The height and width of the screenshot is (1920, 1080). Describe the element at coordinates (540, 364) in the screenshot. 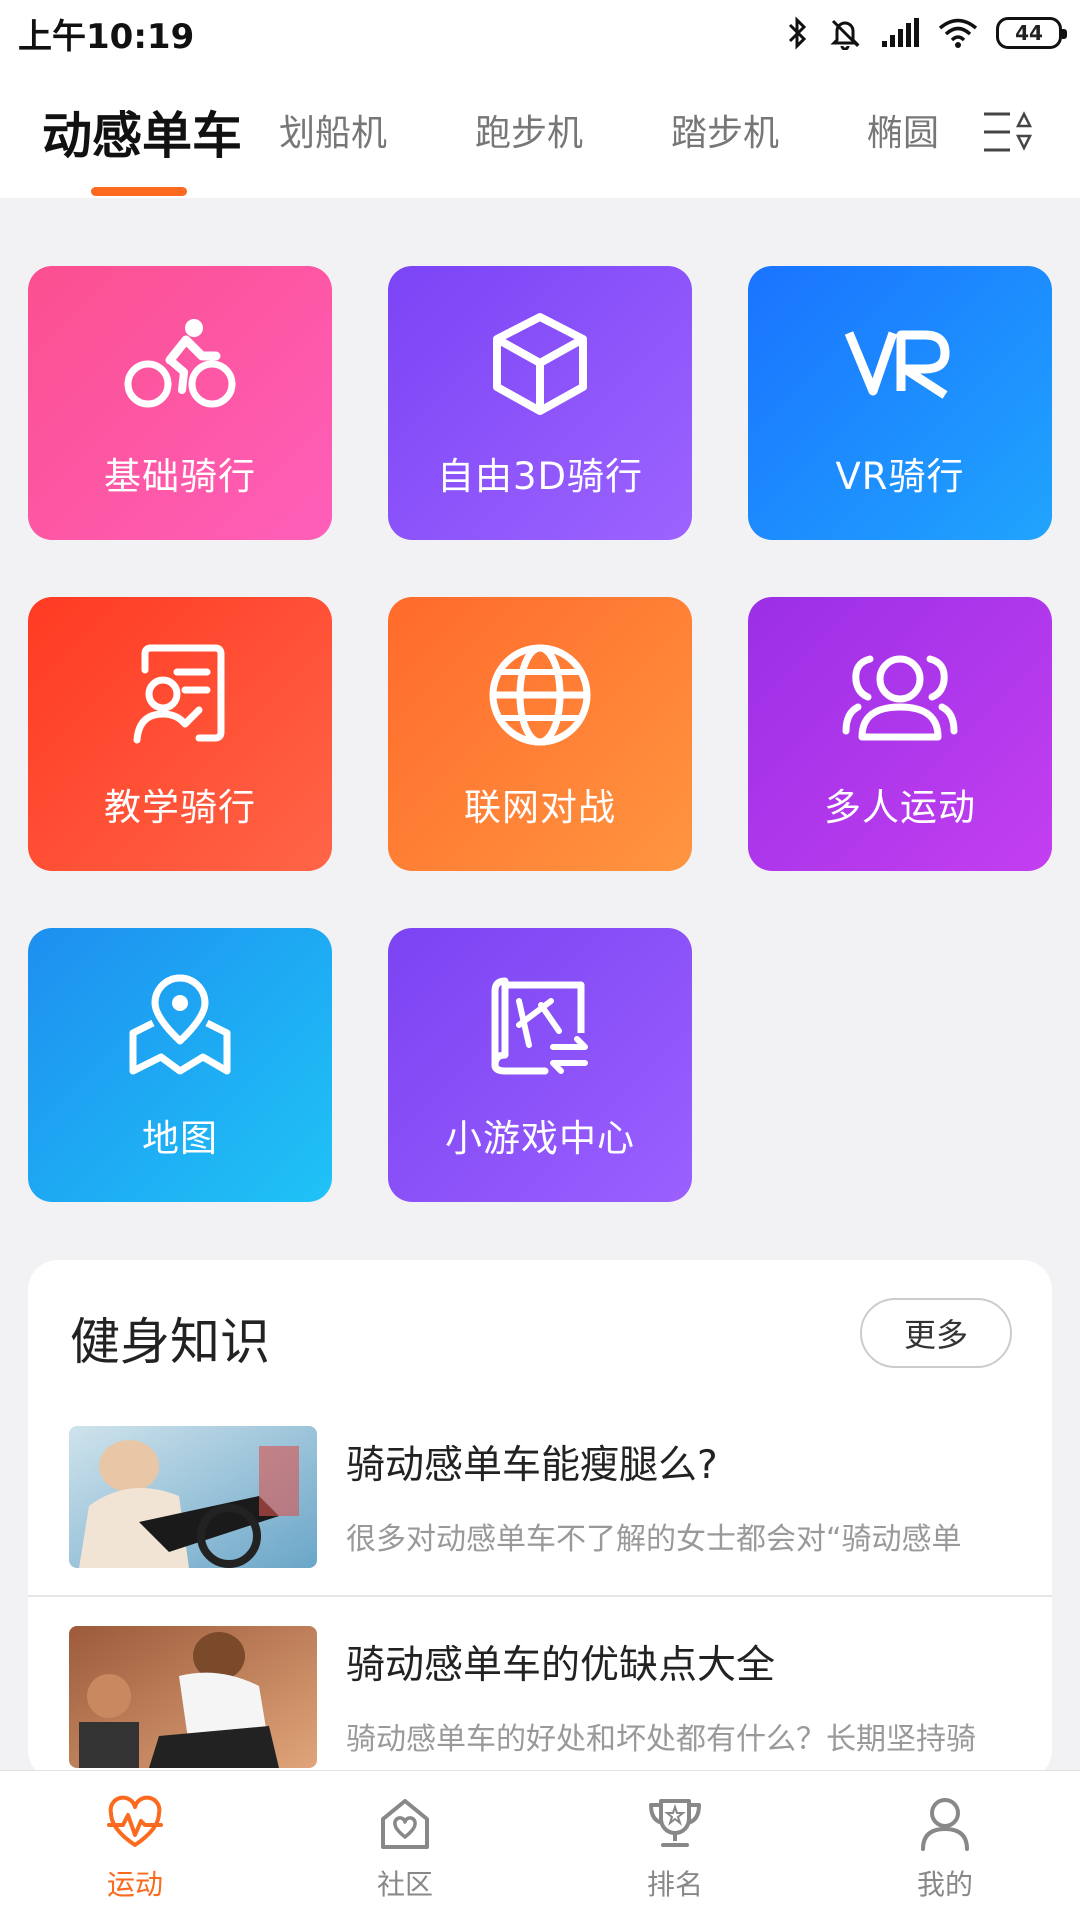

I see `cube-icon` at that location.